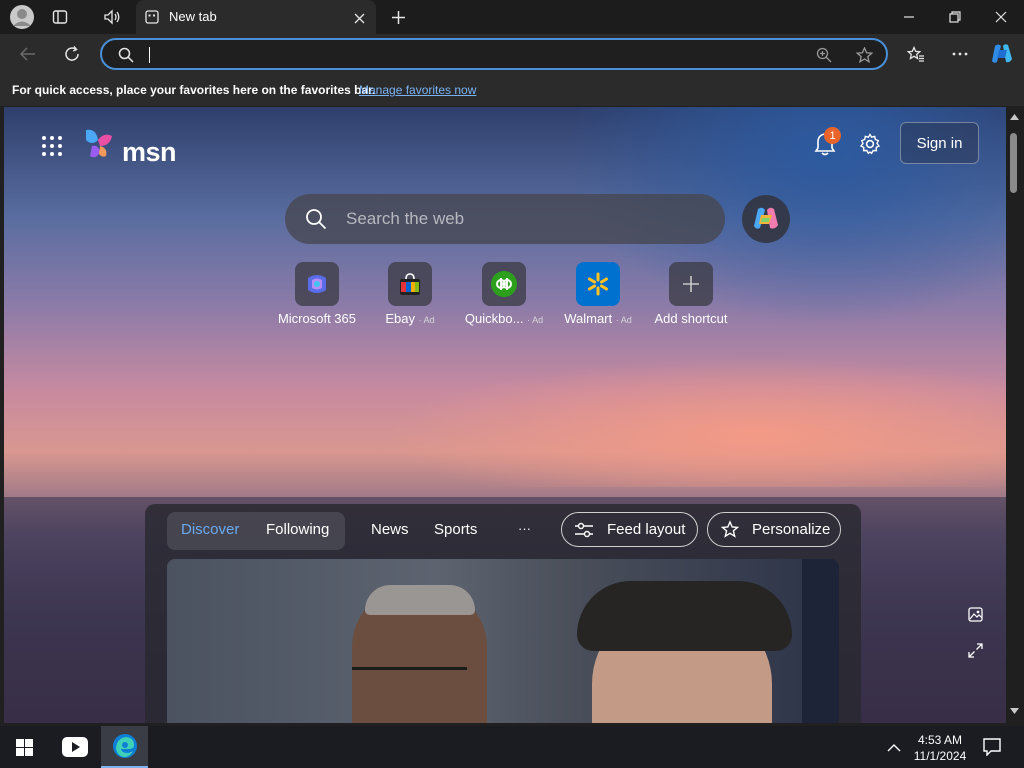 This screenshot has width=1024, height=768. I want to click on profile-avatar-icon, so click(22, 17).